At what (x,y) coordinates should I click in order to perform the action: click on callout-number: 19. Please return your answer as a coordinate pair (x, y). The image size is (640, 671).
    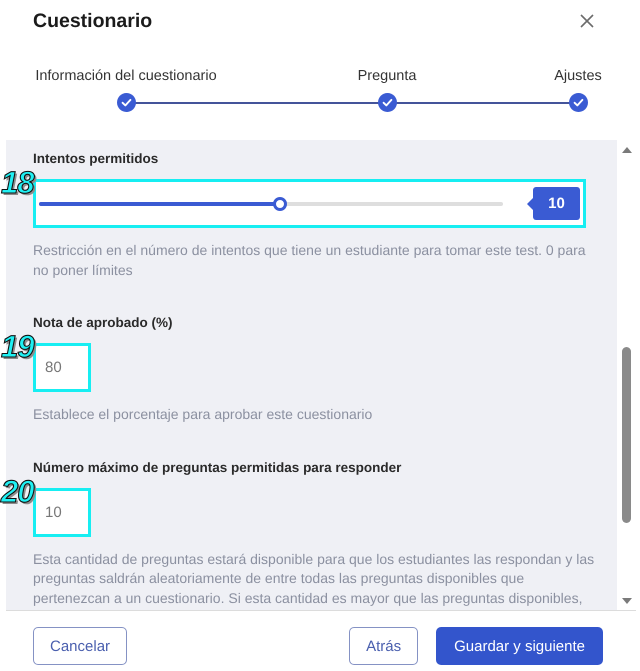
    Looking at the image, I should click on (17, 347).